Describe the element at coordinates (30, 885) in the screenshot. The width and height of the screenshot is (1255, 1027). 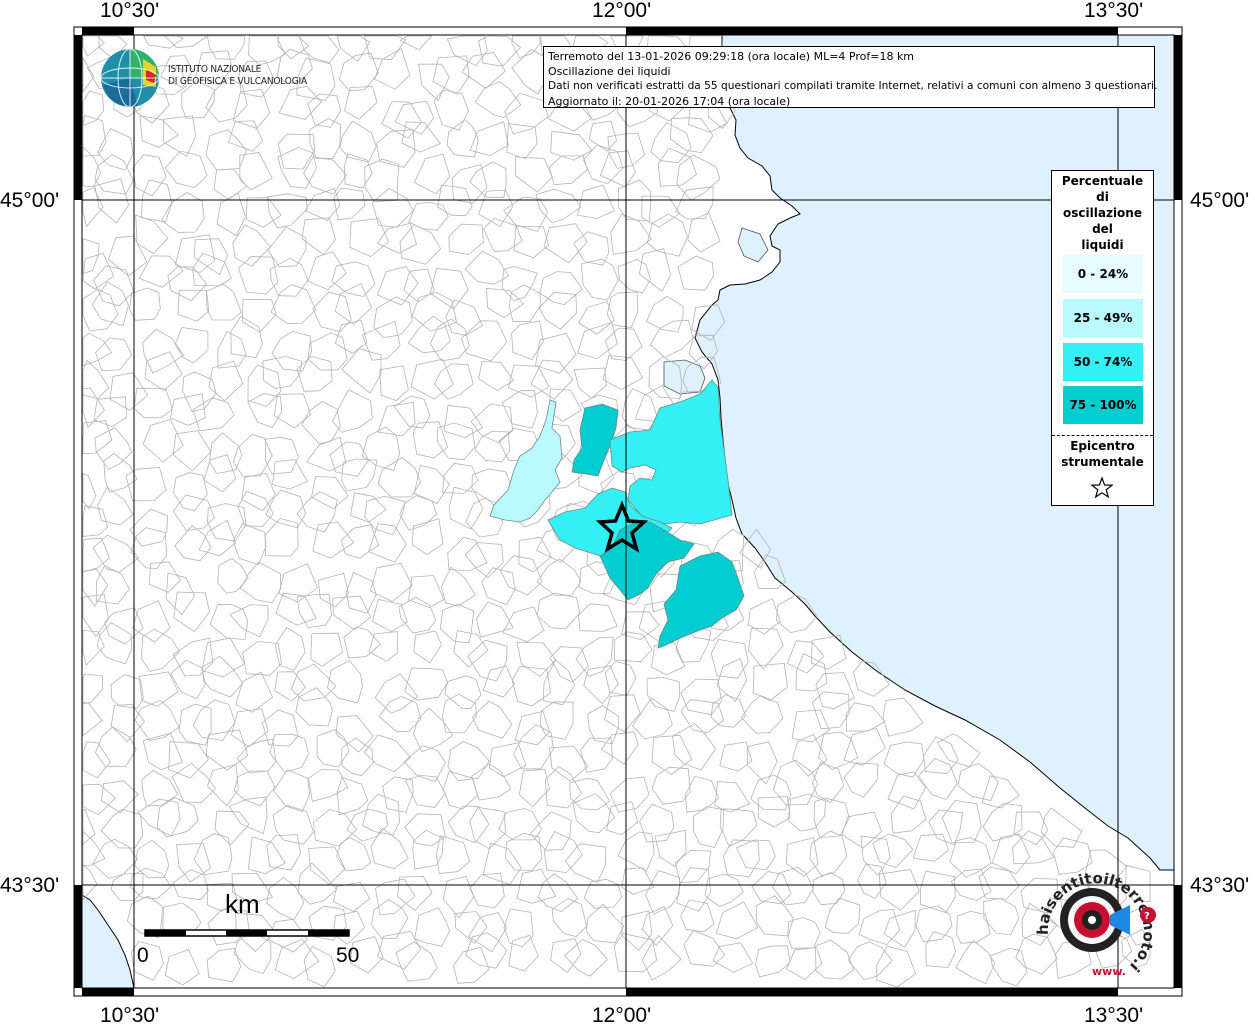
I see `lat-label-south-left: 43°30'` at that location.